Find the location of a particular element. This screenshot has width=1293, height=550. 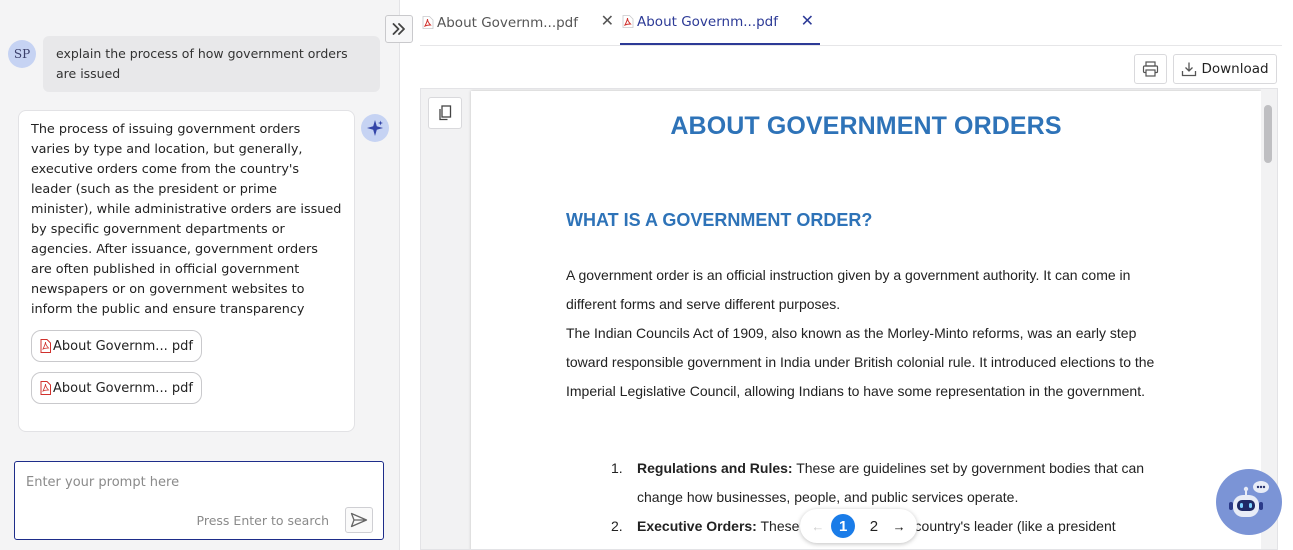

double-chevron-right-icon is located at coordinates (398, 29).